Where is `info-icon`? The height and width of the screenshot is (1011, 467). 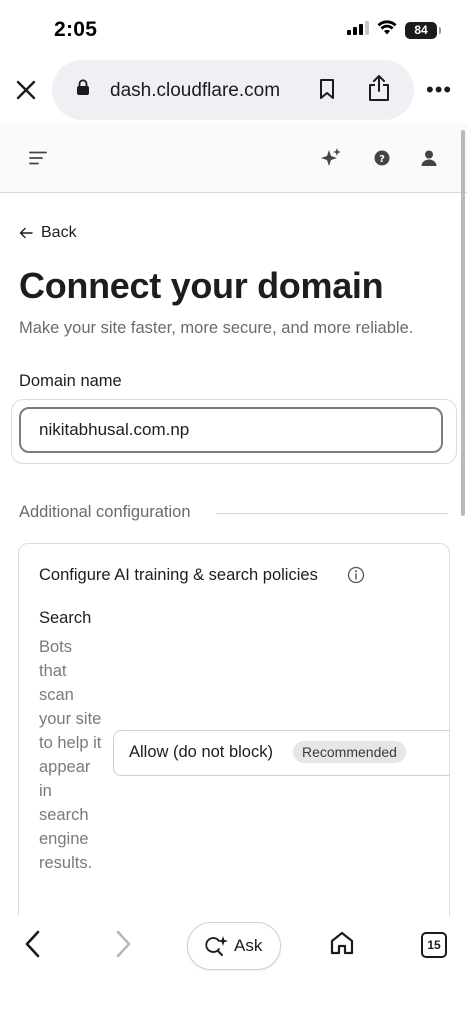 info-icon is located at coordinates (356, 577).